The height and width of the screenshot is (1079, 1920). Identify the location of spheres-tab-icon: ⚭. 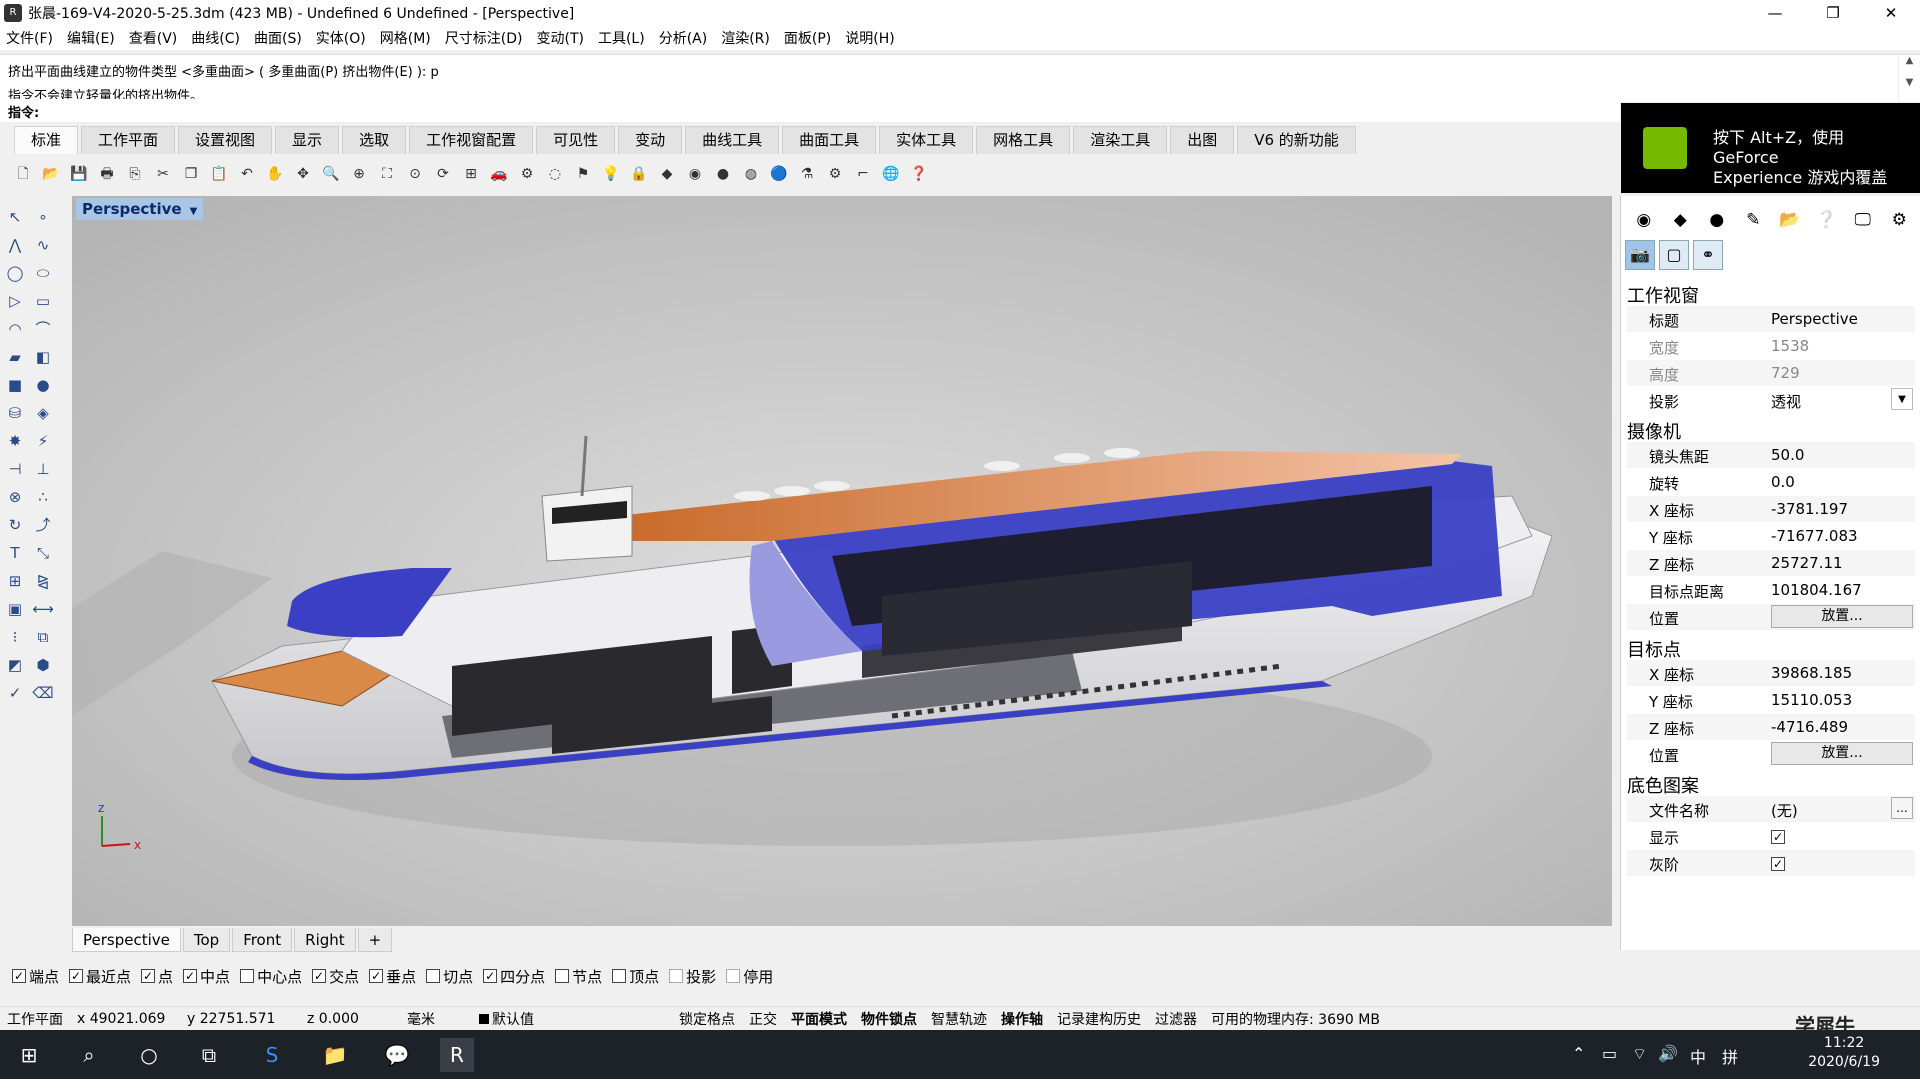
(1708, 255).